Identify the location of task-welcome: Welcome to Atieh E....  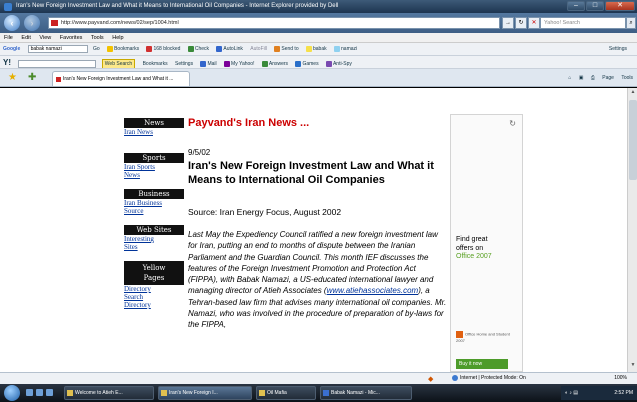
(109, 393).